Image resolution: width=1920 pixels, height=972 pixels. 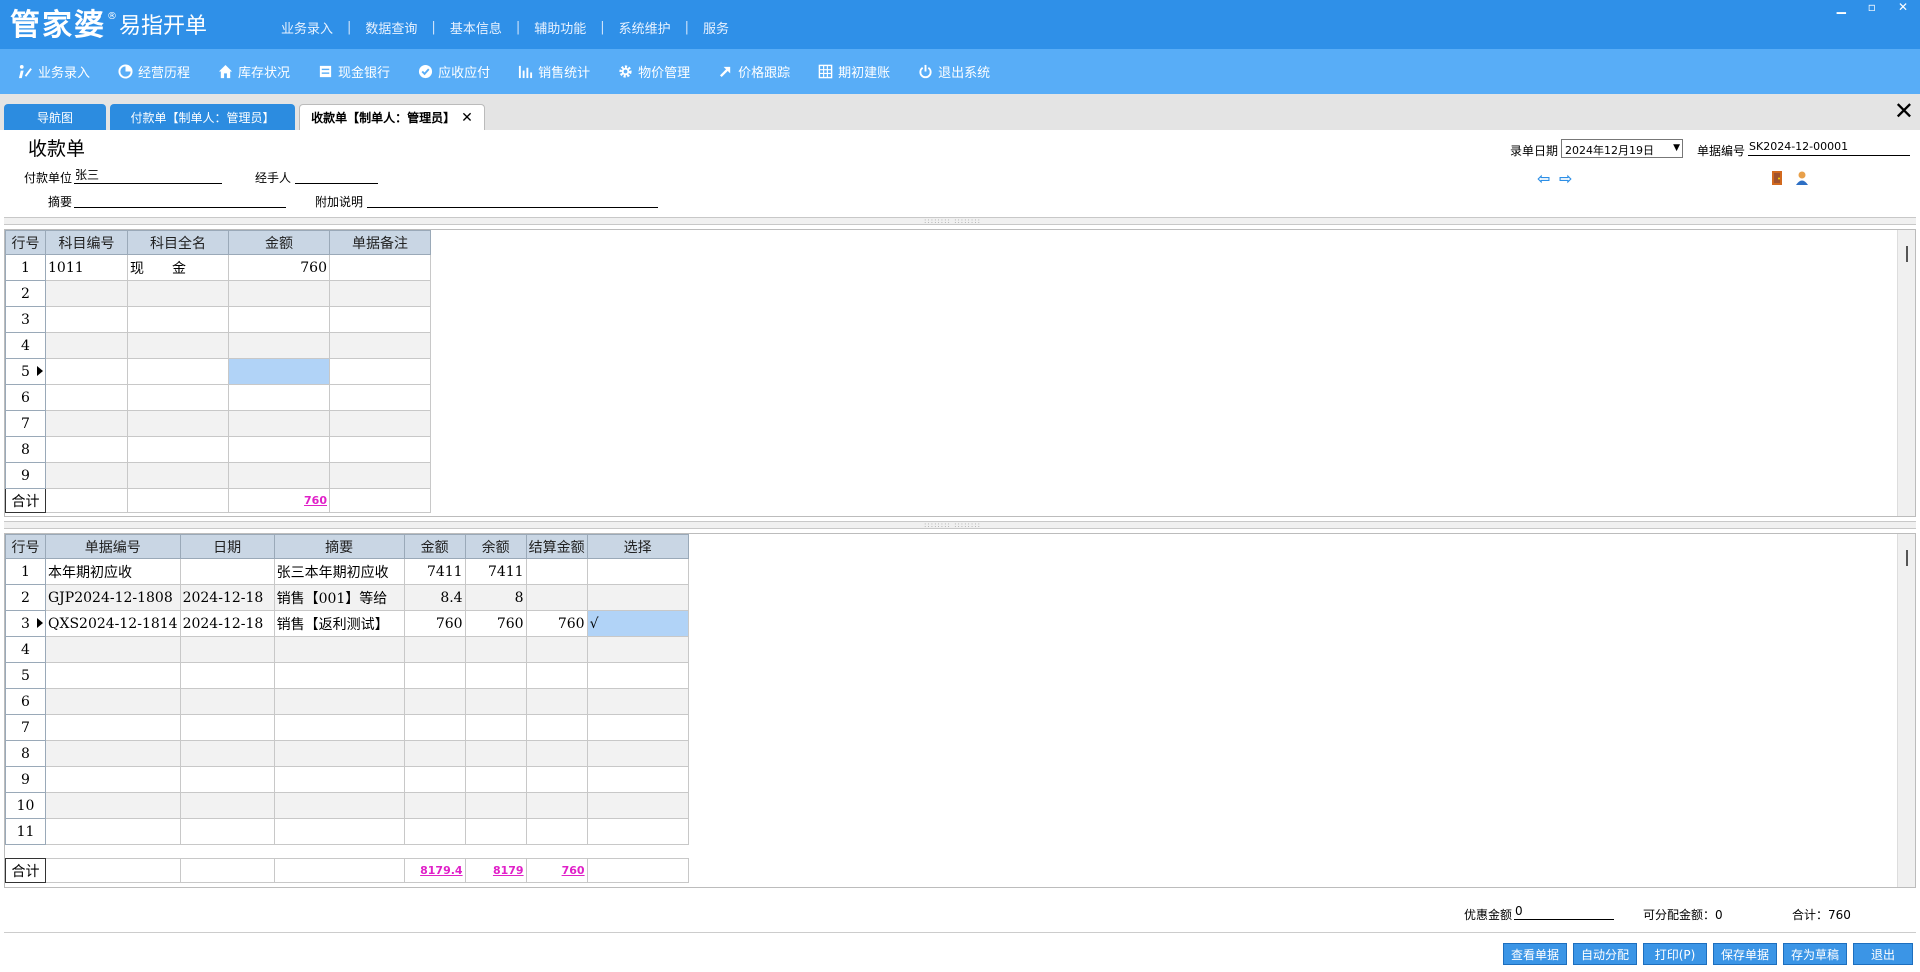 I want to click on toolbar-exit-system: 退出系统, so click(x=954, y=72).